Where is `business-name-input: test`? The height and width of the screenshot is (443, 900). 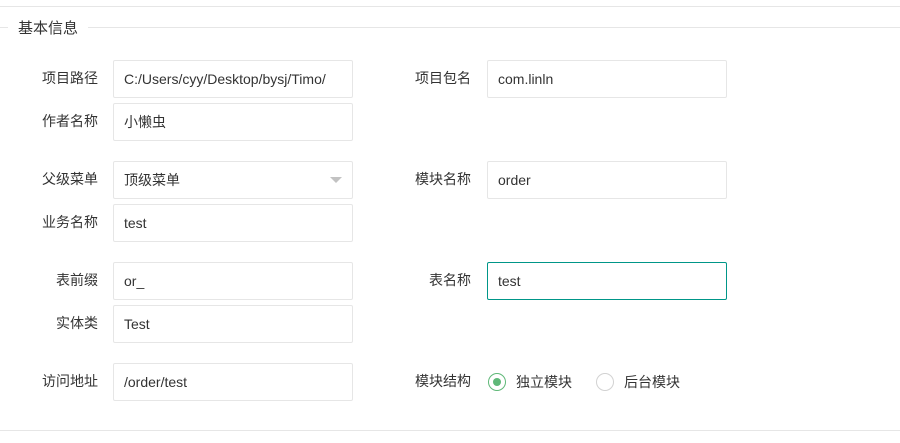
business-name-input: test is located at coordinates (233, 223).